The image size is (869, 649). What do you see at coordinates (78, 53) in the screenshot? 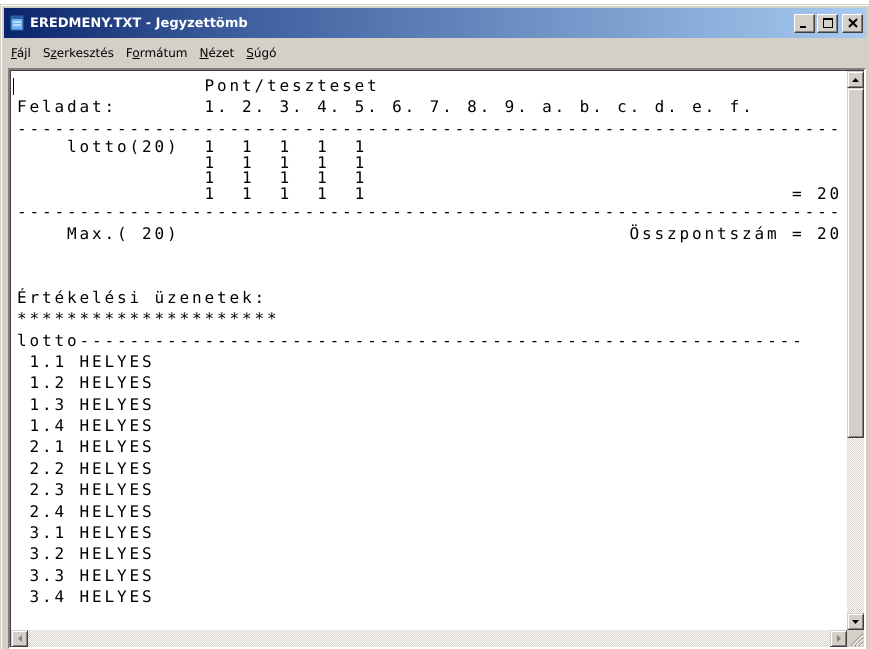
I see `menu-item: Szerkesztés` at bounding box center [78, 53].